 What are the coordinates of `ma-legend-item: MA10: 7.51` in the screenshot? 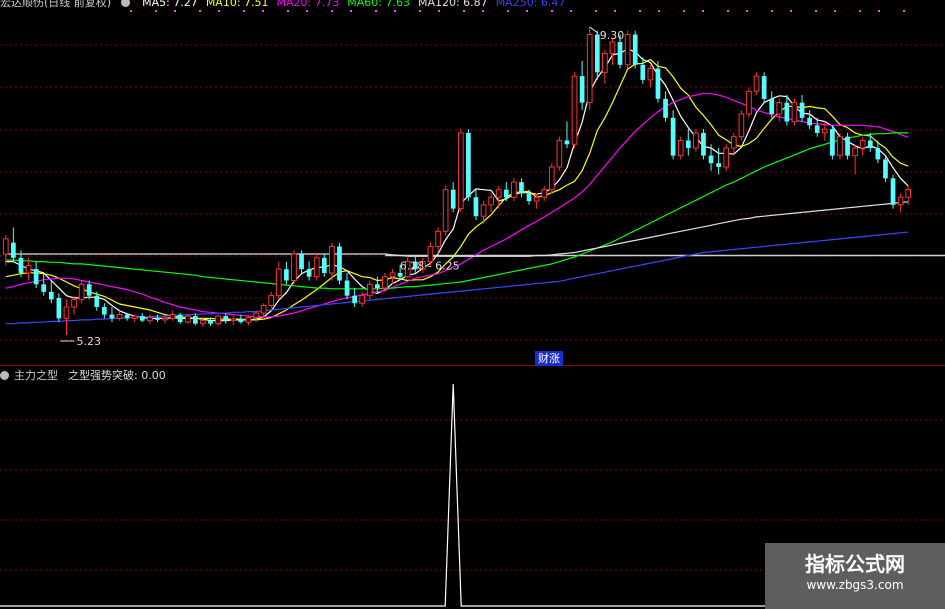 It's located at (237, 4).